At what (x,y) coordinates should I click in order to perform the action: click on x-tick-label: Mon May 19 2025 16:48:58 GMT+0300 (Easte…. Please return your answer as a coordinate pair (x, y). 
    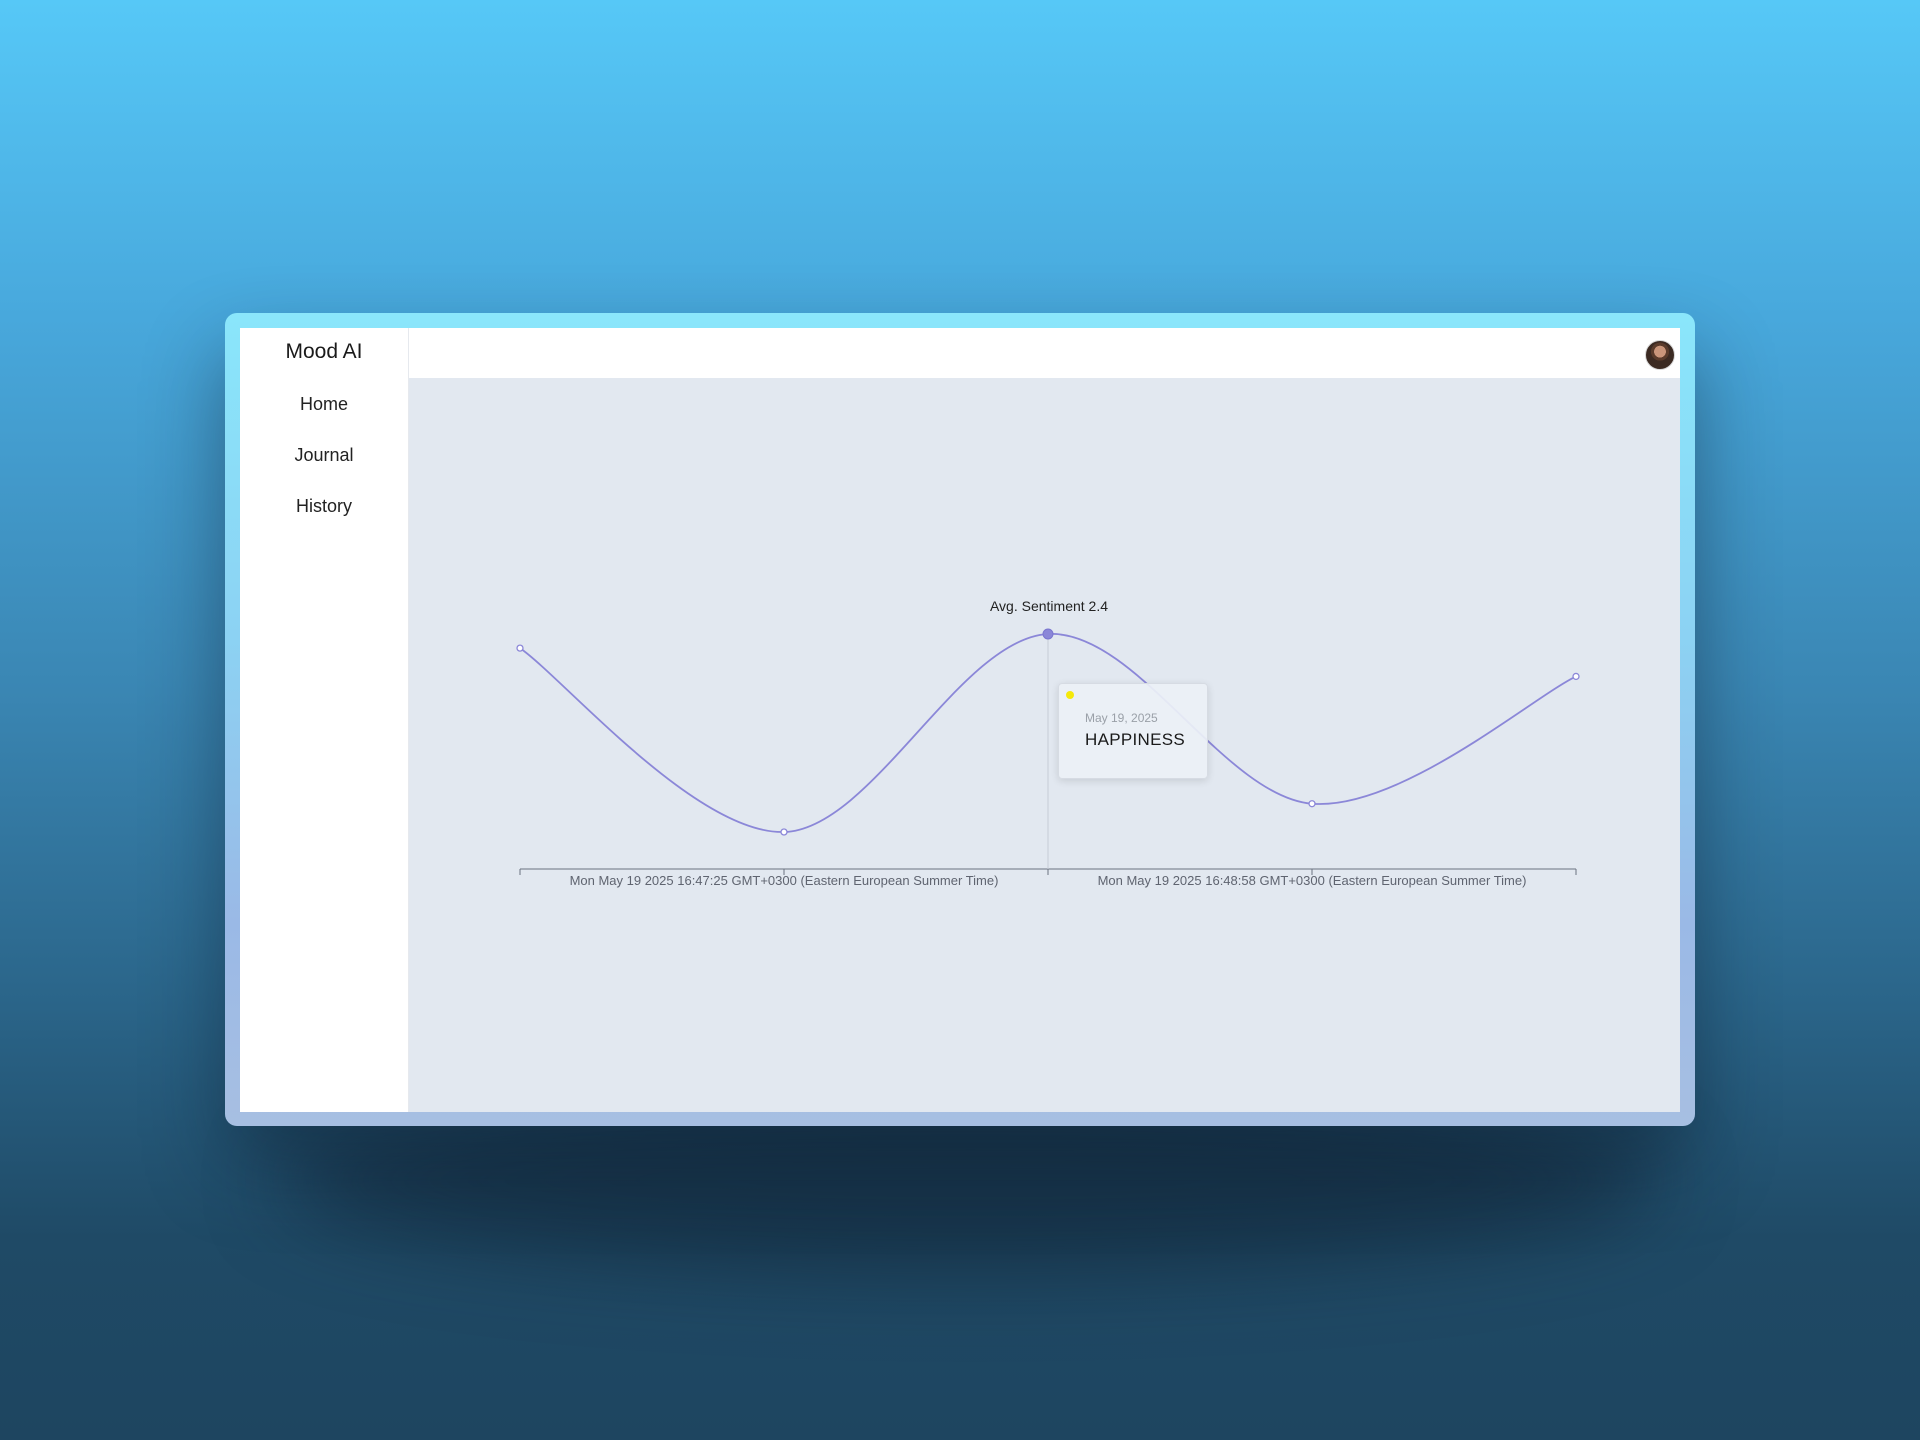
    Looking at the image, I should click on (1312, 880).